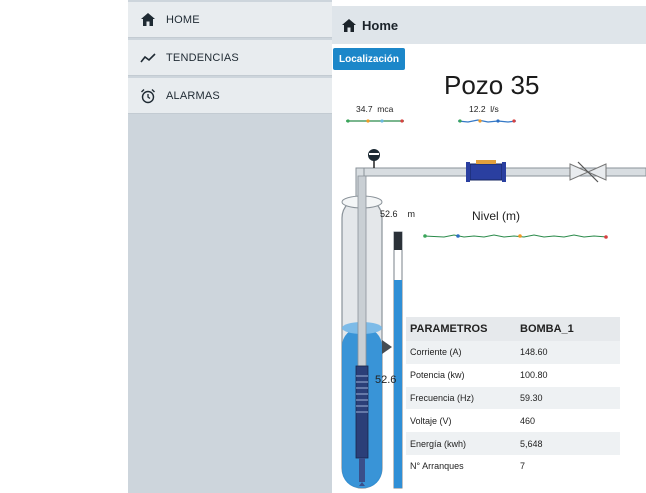 This screenshot has width=646, height=493. I want to click on sidebar-item-home: HOME, so click(230, 20).